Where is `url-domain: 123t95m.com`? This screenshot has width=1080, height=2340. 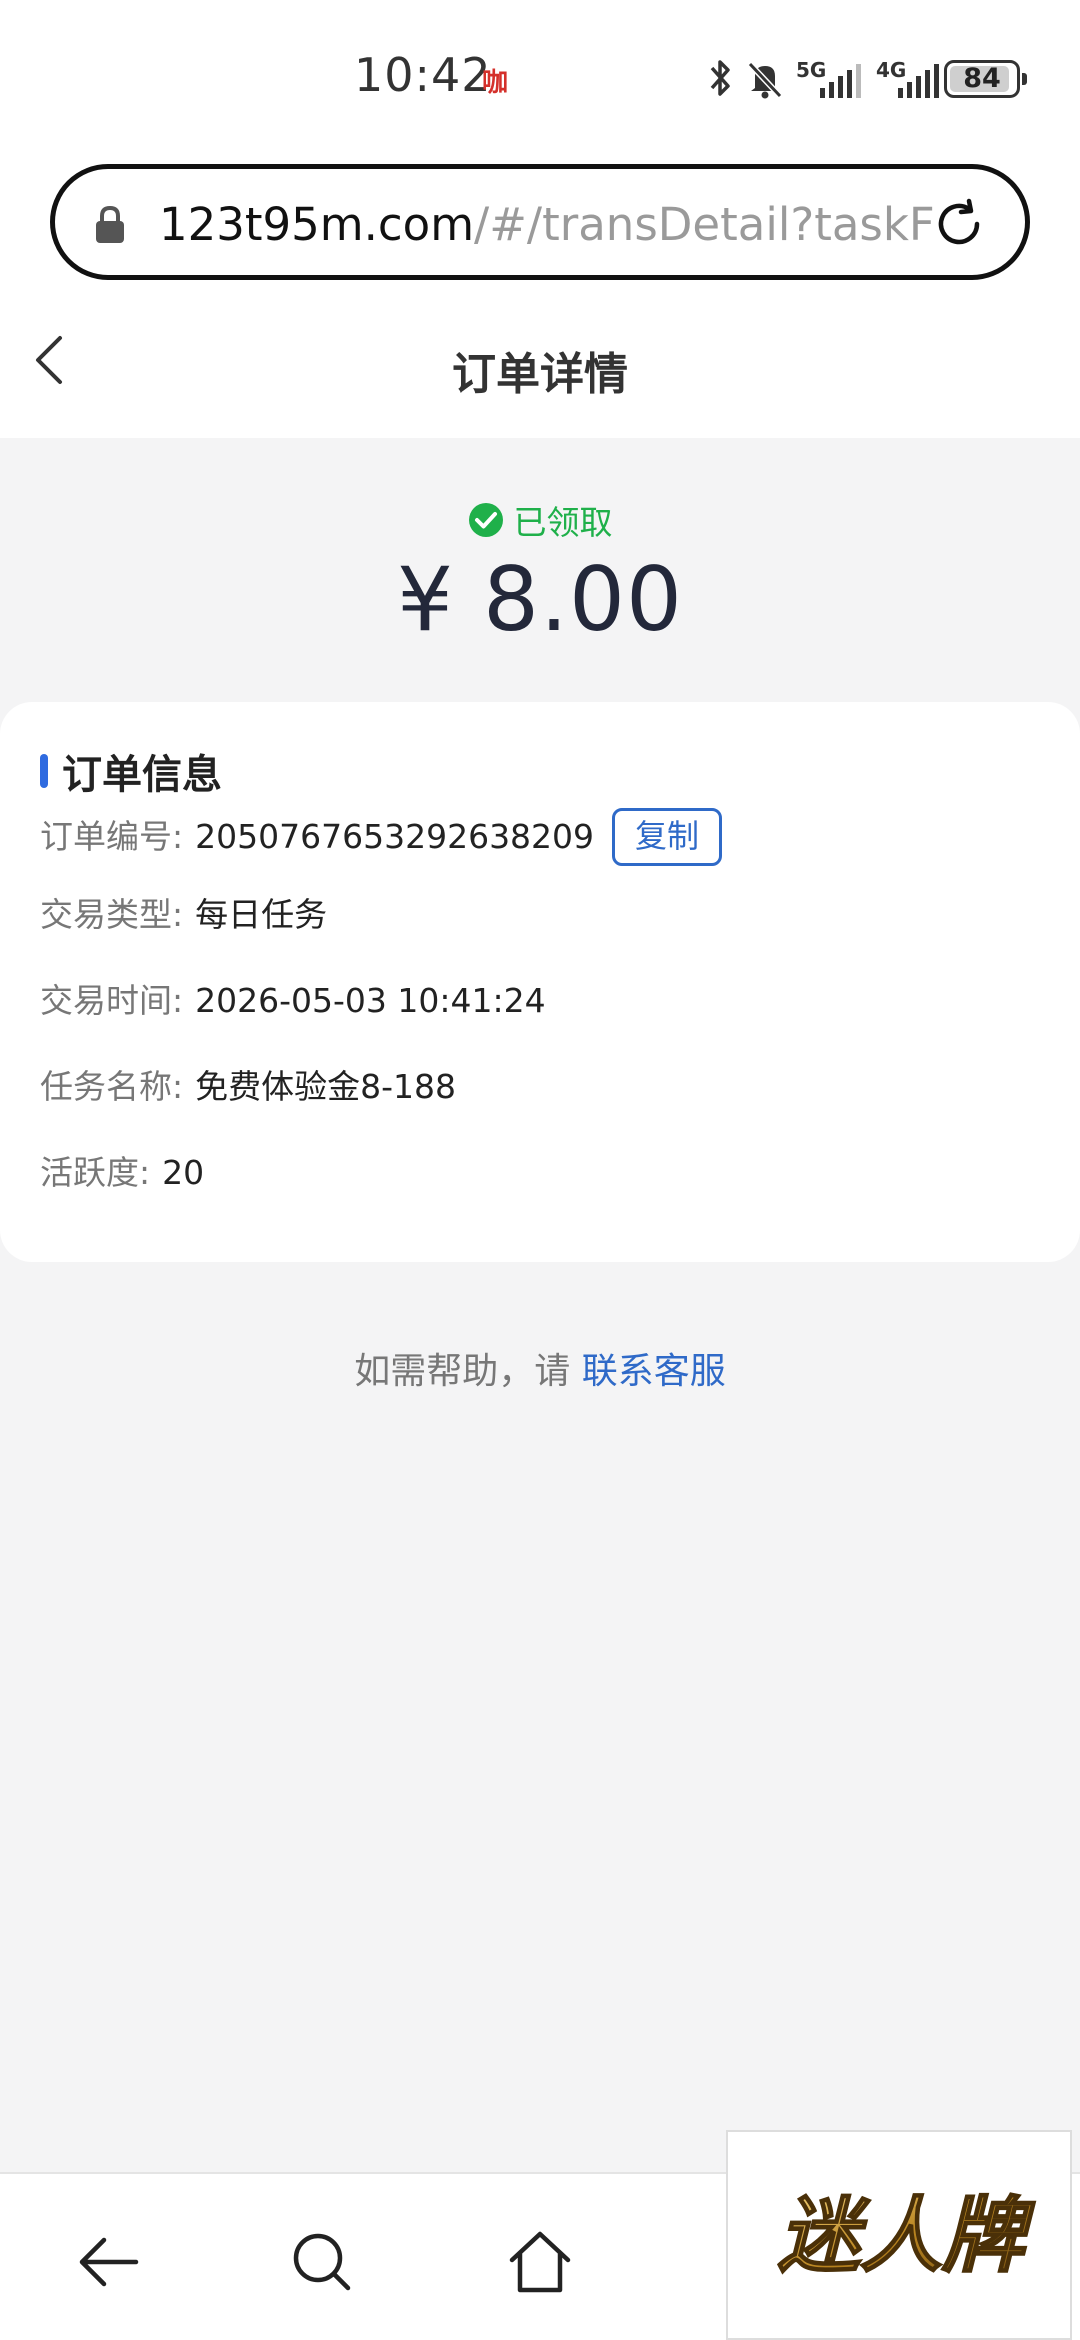 url-domain: 123t95m.com is located at coordinates (317, 224).